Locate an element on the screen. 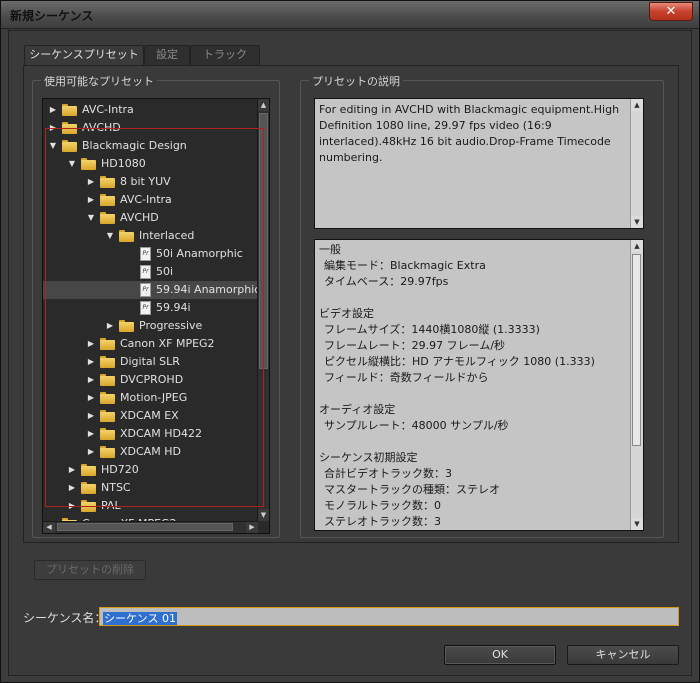 This screenshot has height=683, width=700. scroll-right-icon: ▶ is located at coordinates (252, 527).